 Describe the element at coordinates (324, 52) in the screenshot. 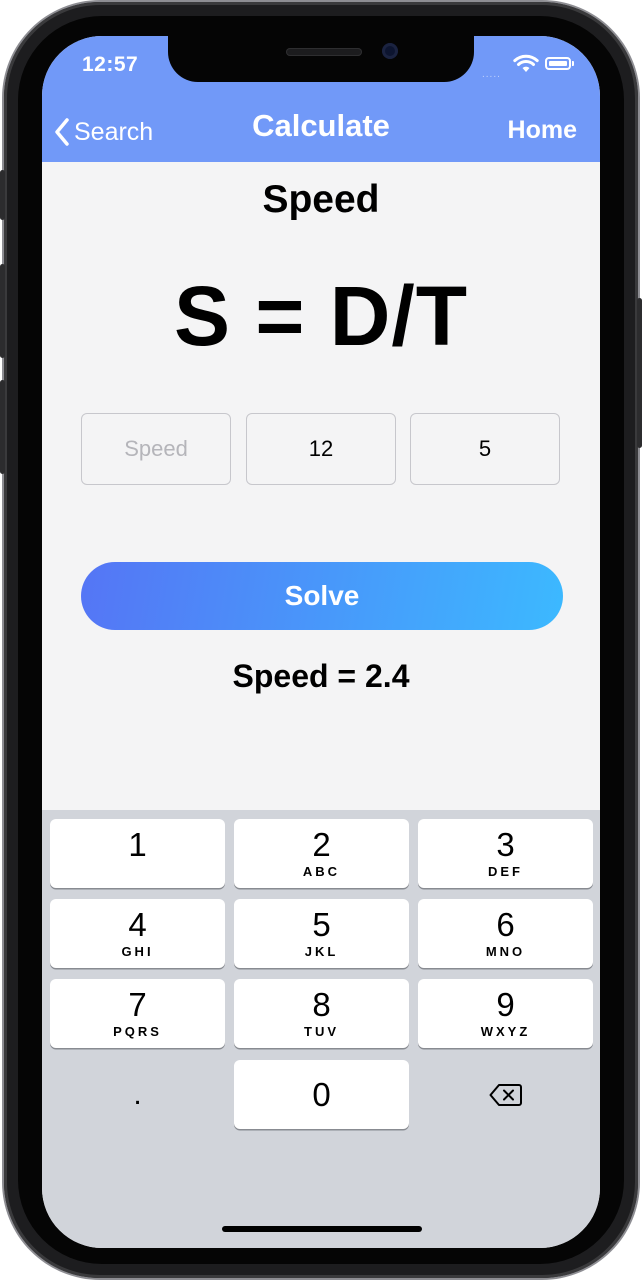

I see `speaker-grille` at that location.